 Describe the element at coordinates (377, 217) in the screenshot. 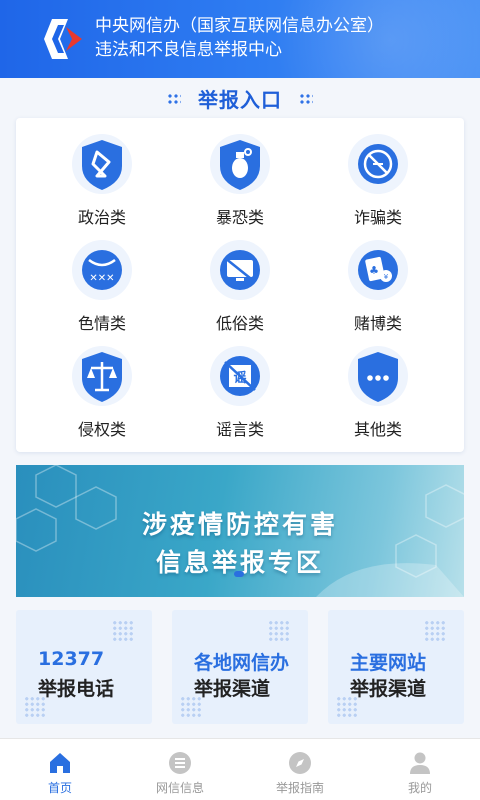

I see `category-label: 诈骗类` at that location.